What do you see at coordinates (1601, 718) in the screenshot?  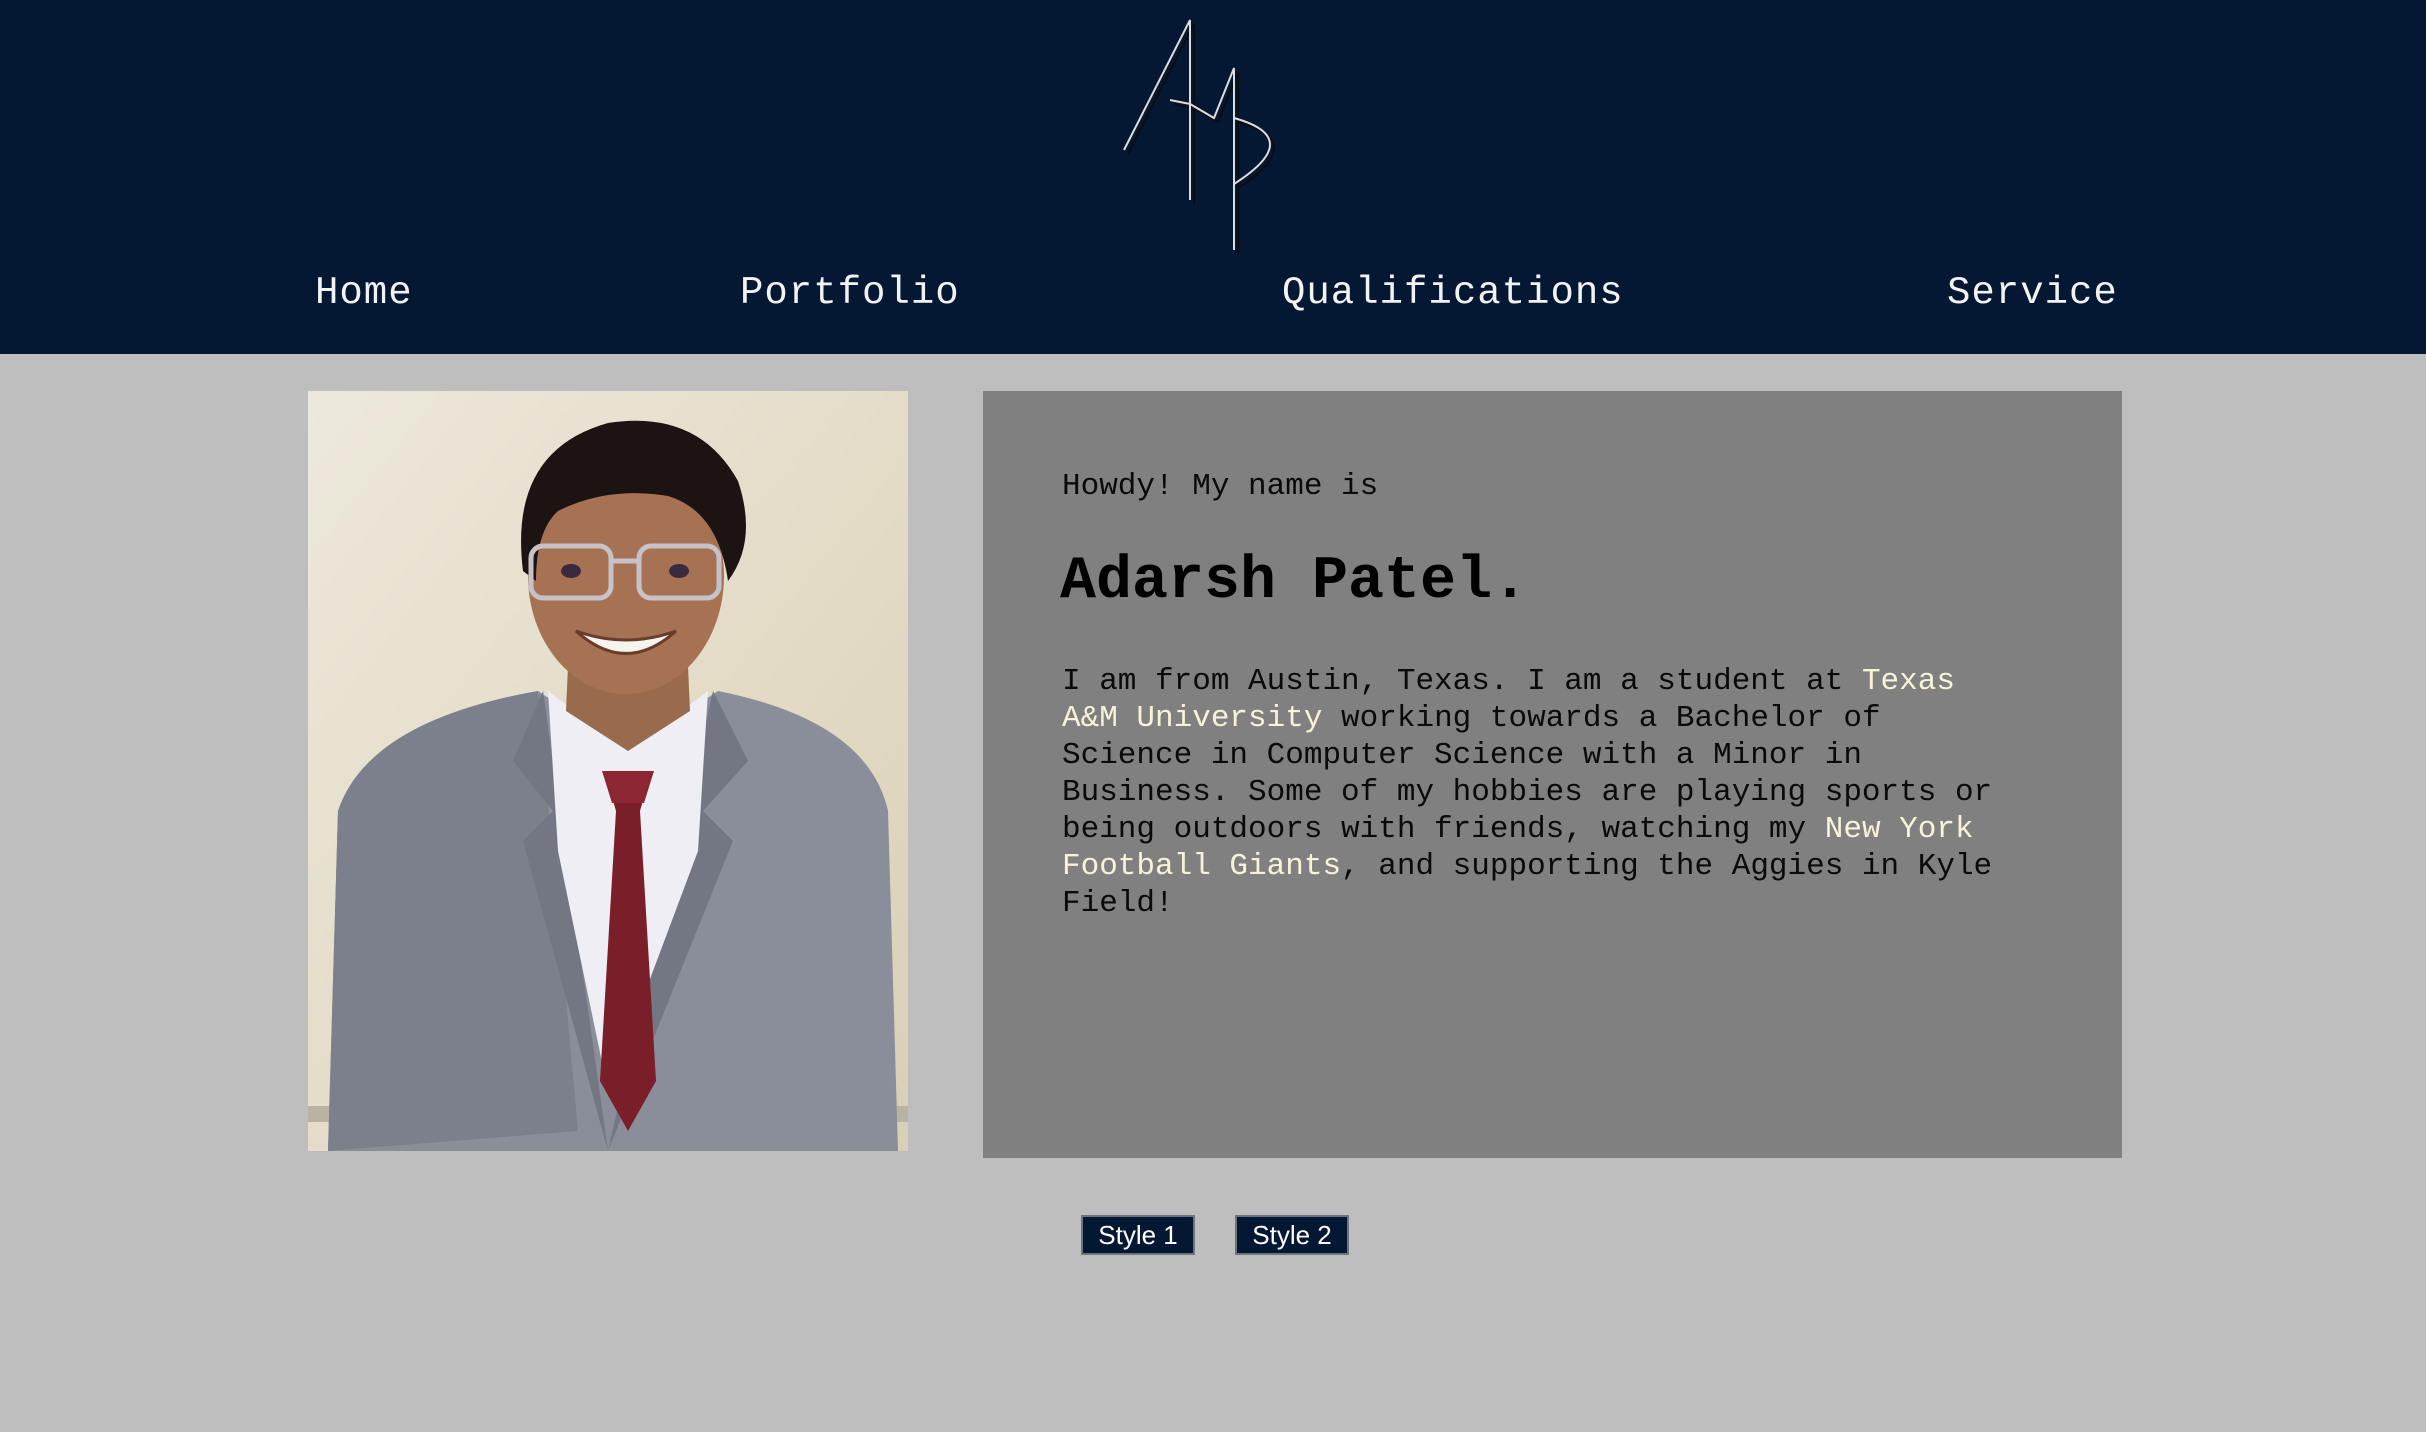 I see `bio-text: working towards a Bachelor of` at bounding box center [1601, 718].